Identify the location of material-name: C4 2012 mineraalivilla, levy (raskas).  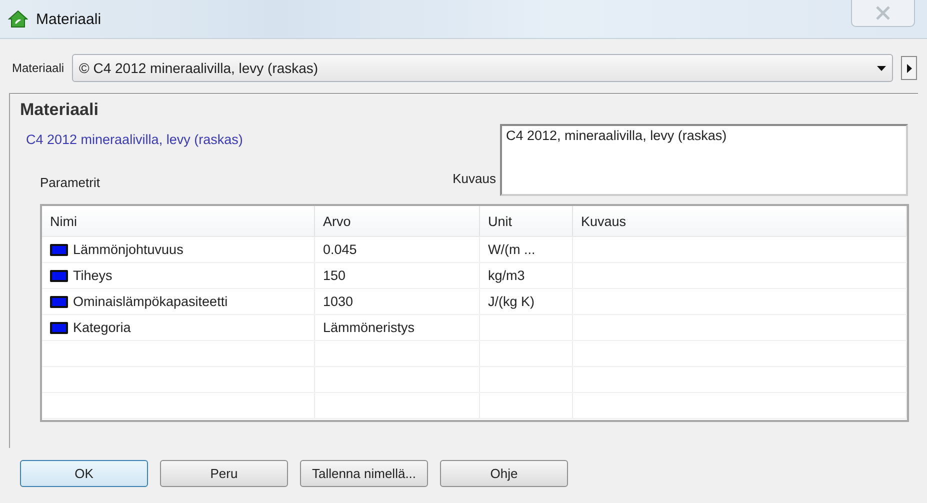
(135, 139).